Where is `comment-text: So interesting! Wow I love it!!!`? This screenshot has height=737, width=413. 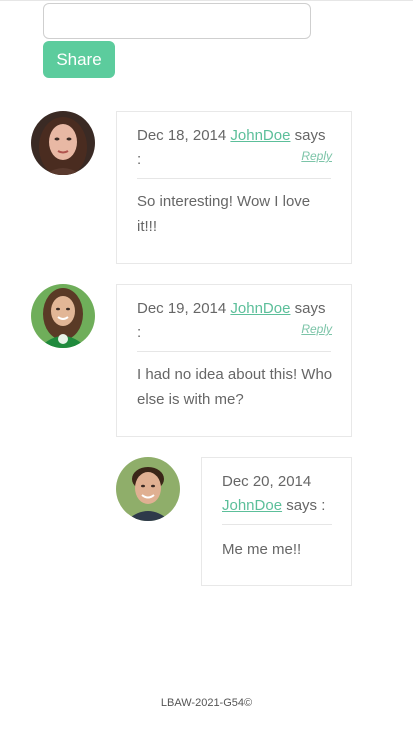 comment-text: So interesting! Wow I love it!!! is located at coordinates (224, 214).